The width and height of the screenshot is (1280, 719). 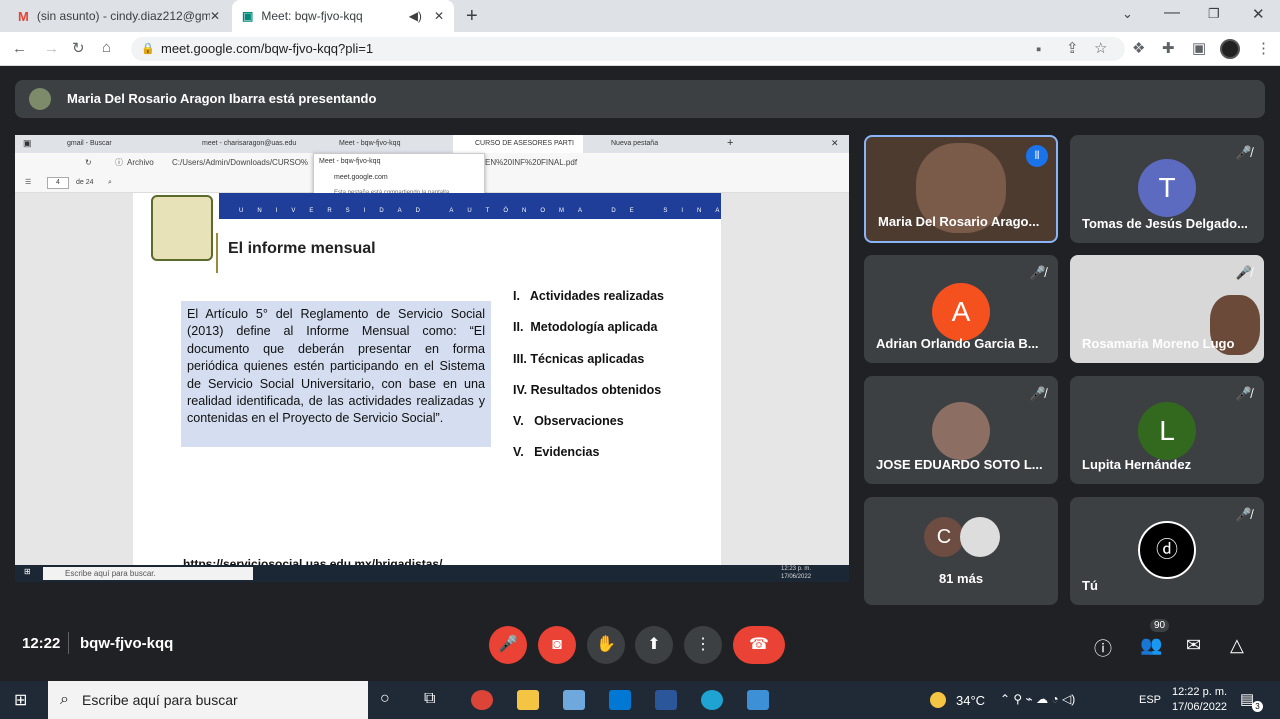 I want to click on dropbox-icon: ❖, so click(x=1138, y=48).